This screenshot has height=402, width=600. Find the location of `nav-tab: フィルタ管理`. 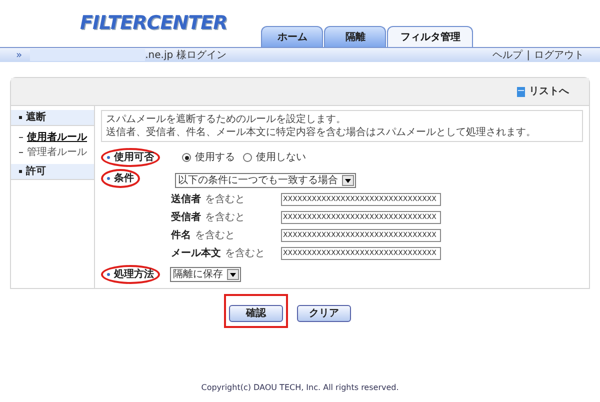

nav-tab: フィルタ管理 is located at coordinates (430, 36).